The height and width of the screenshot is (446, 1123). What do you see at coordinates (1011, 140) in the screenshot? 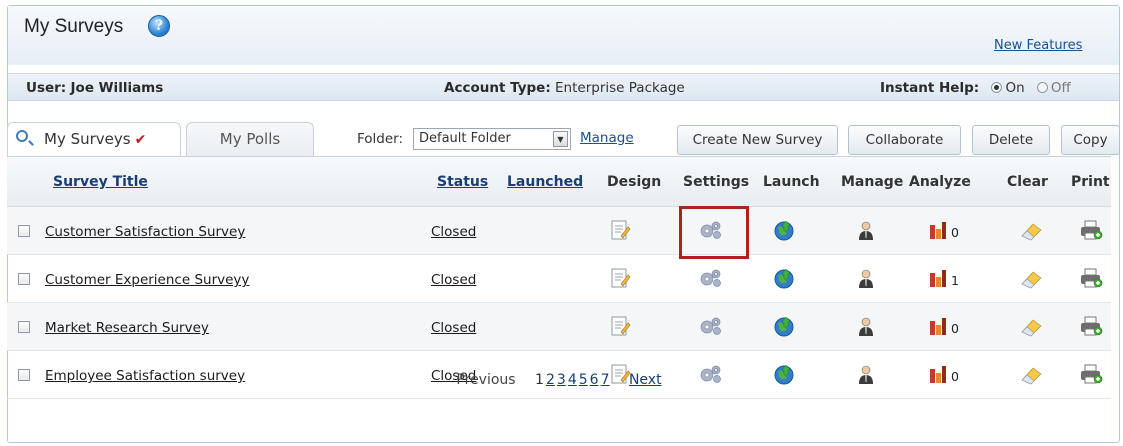
I see `delete-button: Delete` at bounding box center [1011, 140].